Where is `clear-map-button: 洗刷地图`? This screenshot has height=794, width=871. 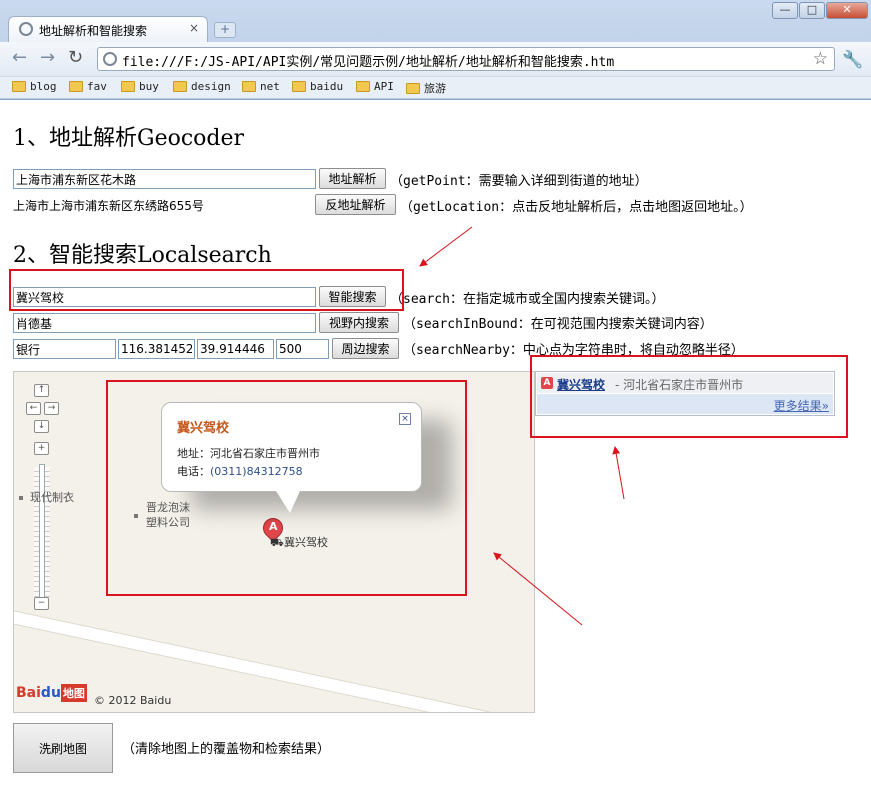 clear-map-button: 洗刷地图 is located at coordinates (63, 748).